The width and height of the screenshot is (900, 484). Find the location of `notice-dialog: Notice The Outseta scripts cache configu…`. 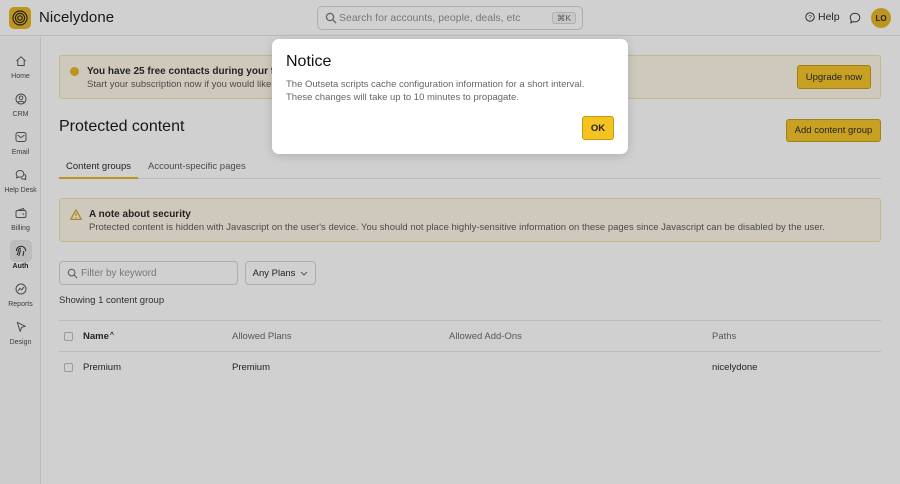

notice-dialog: Notice The Outseta scripts cache configu… is located at coordinates (450, 96).